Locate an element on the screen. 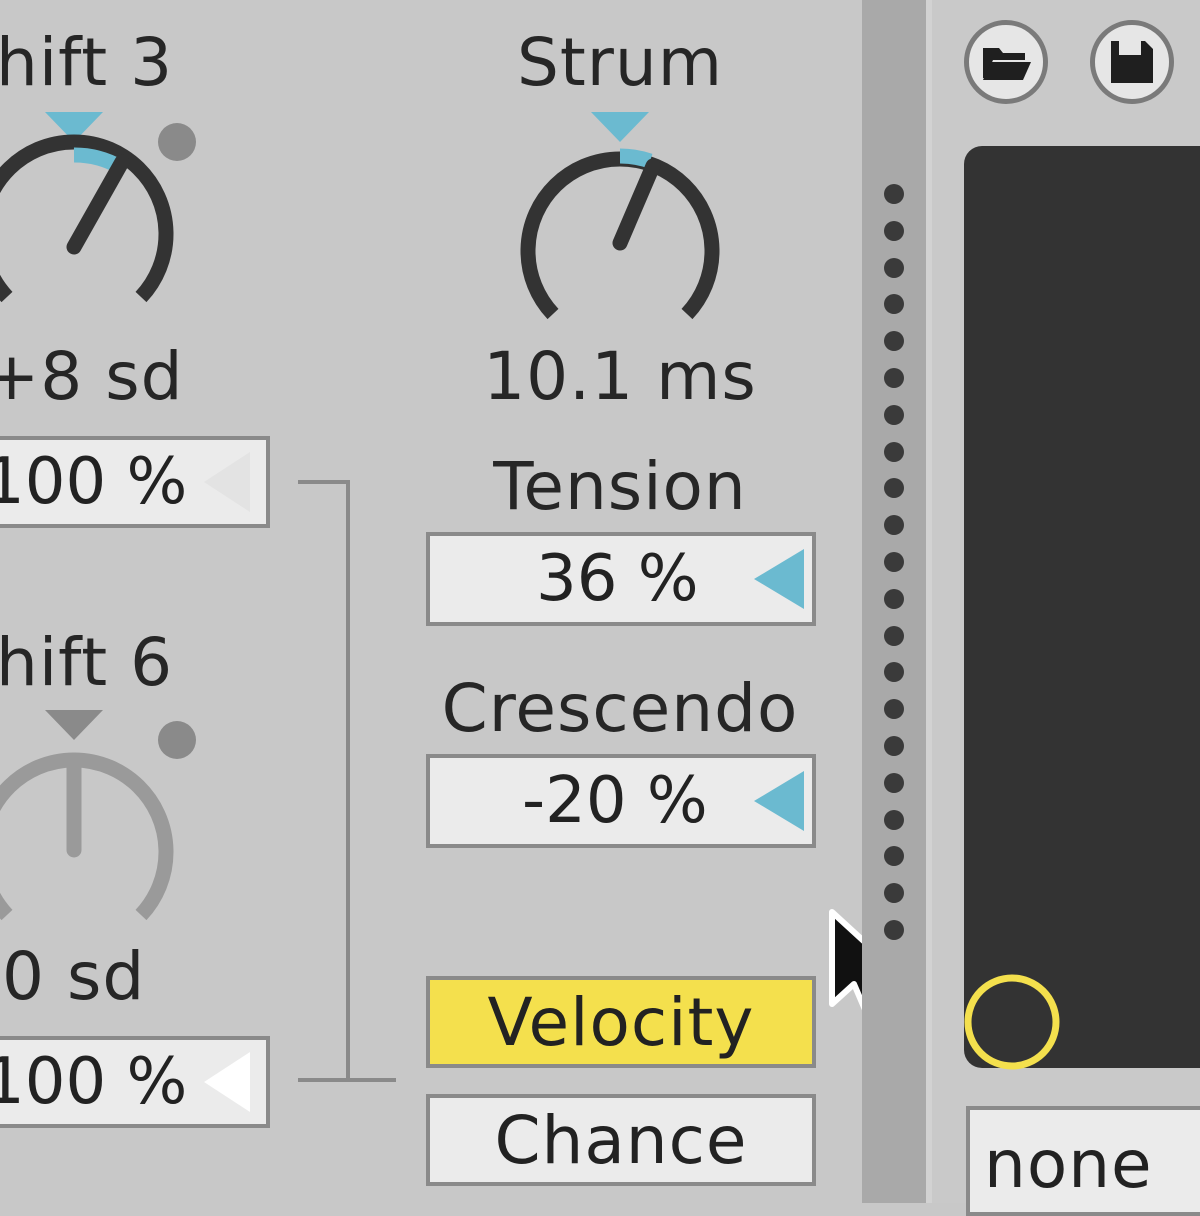  shift3-knob is located at coordinates (100, 220).